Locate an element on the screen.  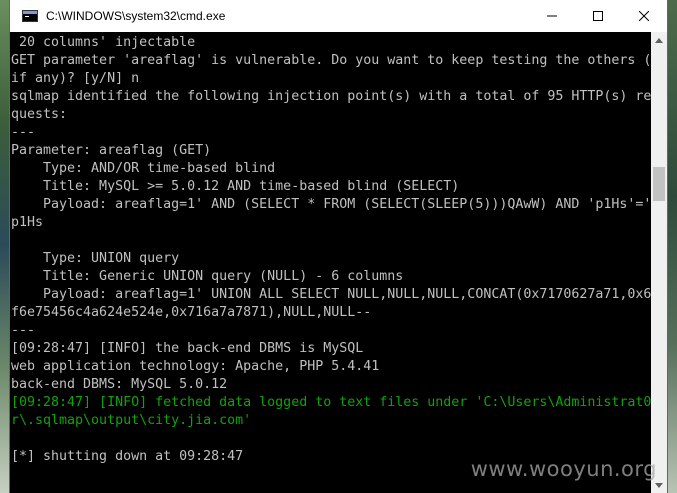
scroll-up-icon is located at coordinates (659, 40).